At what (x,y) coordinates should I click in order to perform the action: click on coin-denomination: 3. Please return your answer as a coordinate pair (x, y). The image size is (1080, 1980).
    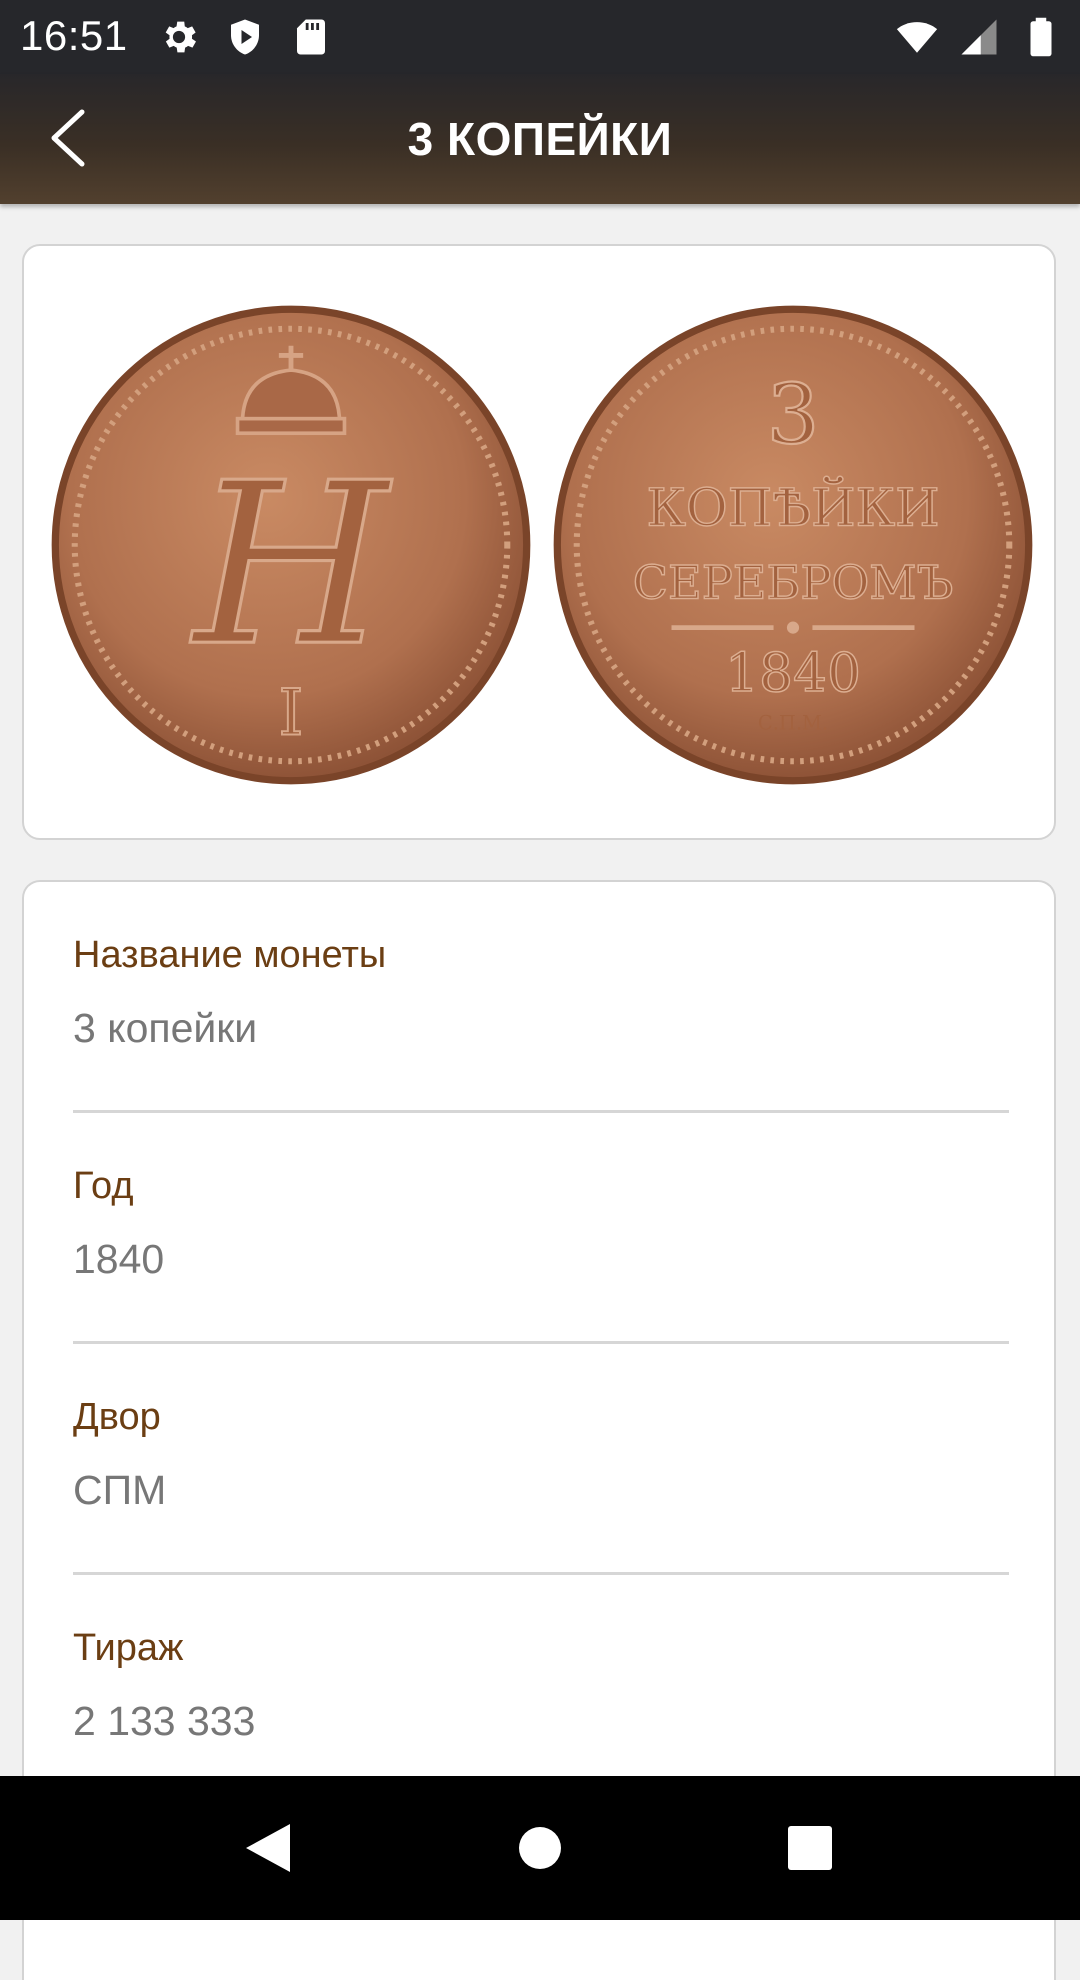
    Looking at the image, I should click on (793, 415).